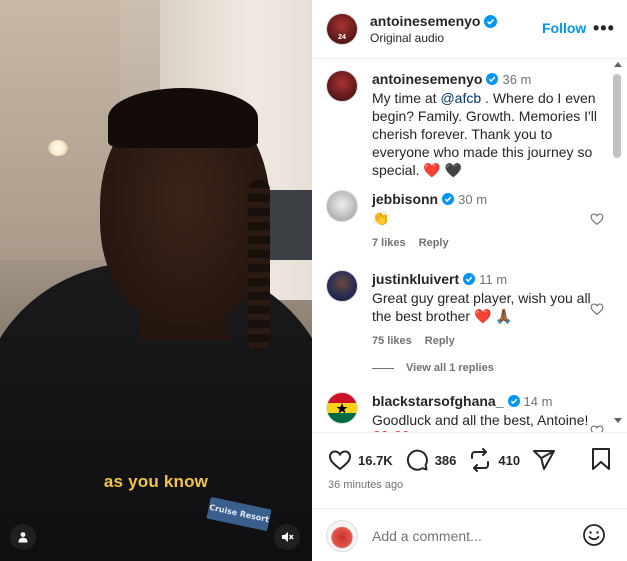 This screenshot has width=627, height=561. I want to click on add-comment-bar, so click(469, 534).